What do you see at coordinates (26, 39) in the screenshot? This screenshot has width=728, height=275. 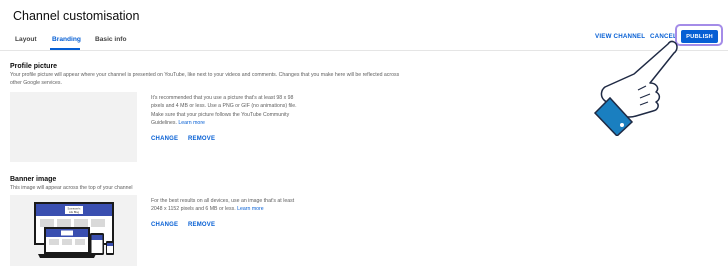 I see `tab-layout: Layout` at bounding box center [26, 39].